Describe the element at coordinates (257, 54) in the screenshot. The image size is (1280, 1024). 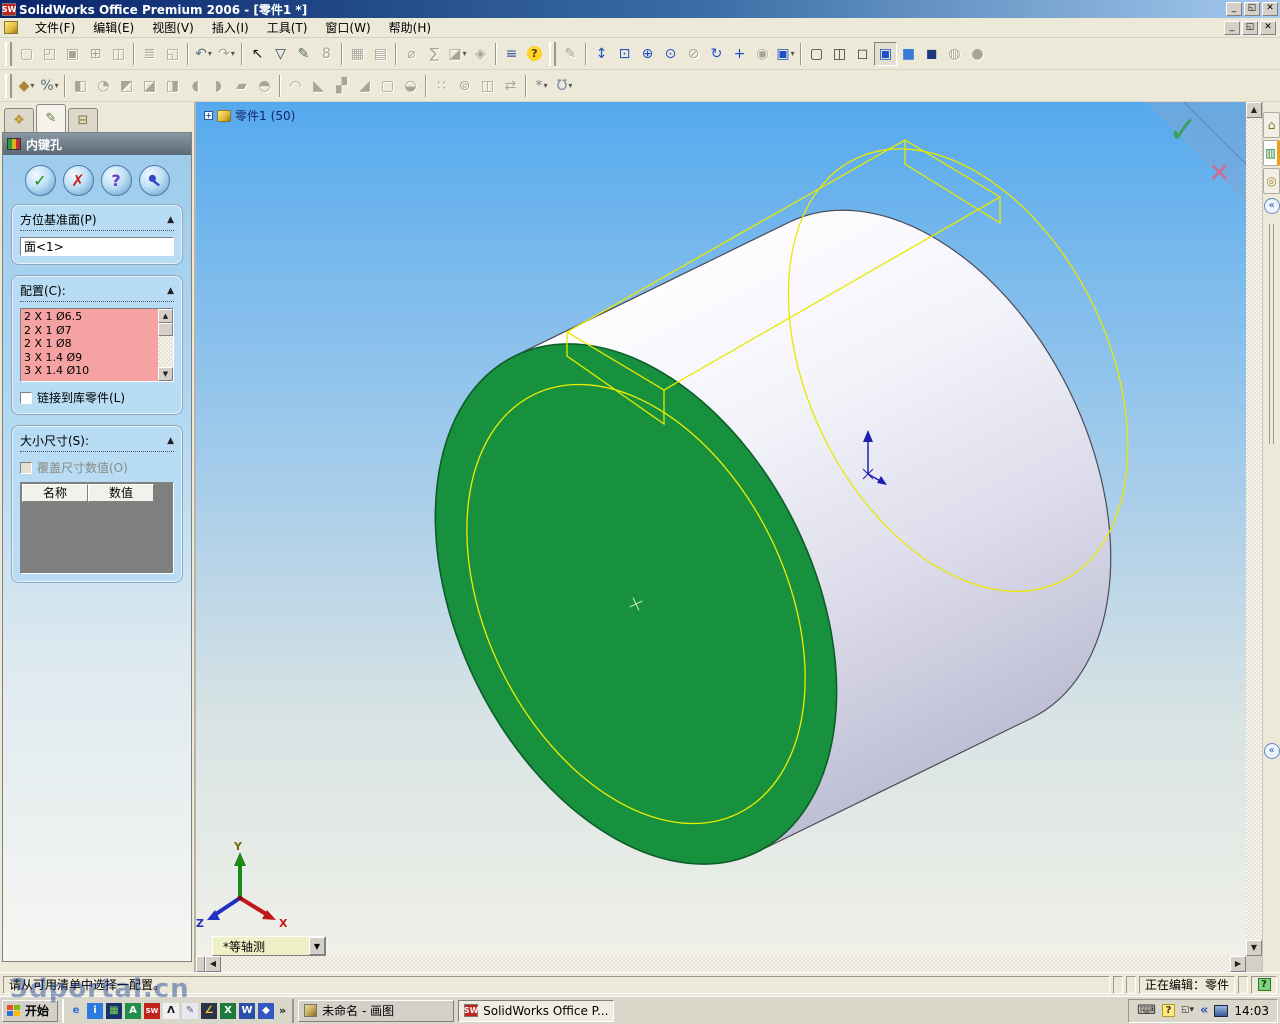
I see `select-icon: ↖` at that location.